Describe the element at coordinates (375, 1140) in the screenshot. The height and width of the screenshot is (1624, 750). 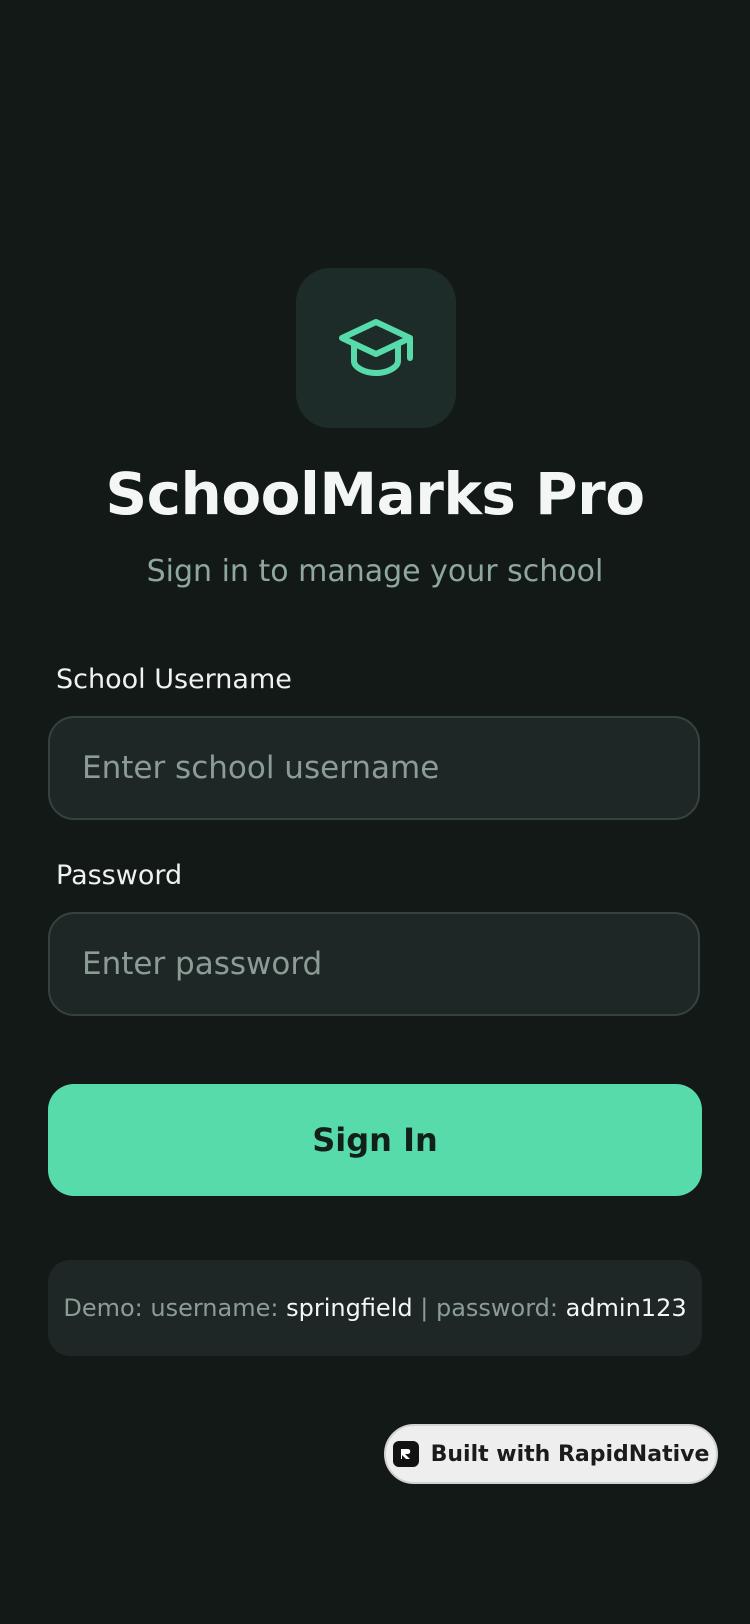
I see `sign-in-button: Sign In` at that location.